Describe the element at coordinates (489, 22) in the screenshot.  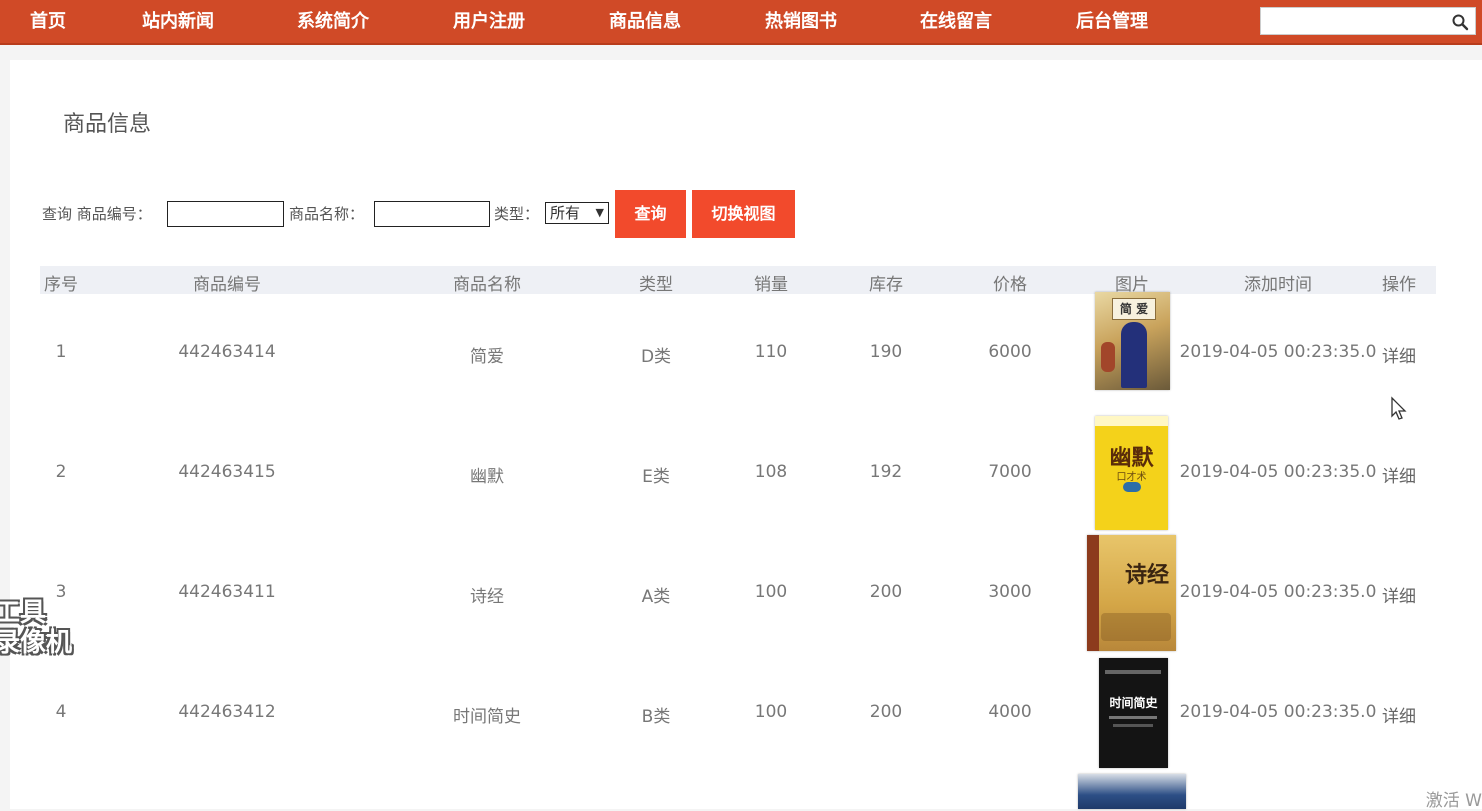
I see `nav-register: 用户注册` at that location.